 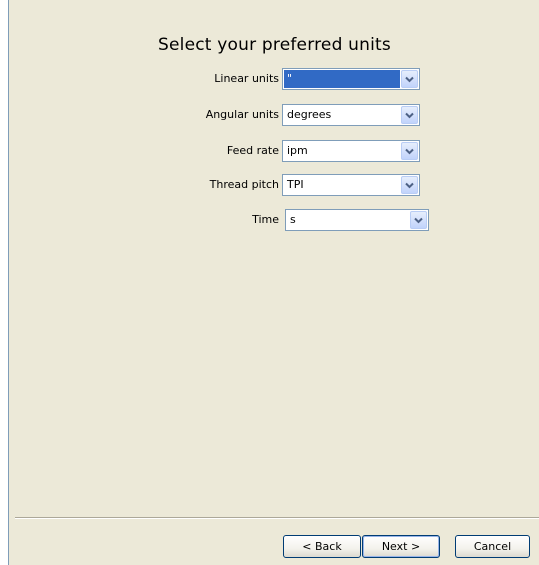 What do you see at coordinates (252, 150) in the screenshot?
I see `feed-rate-label: Feed rate` at bounding box center [252, 150].